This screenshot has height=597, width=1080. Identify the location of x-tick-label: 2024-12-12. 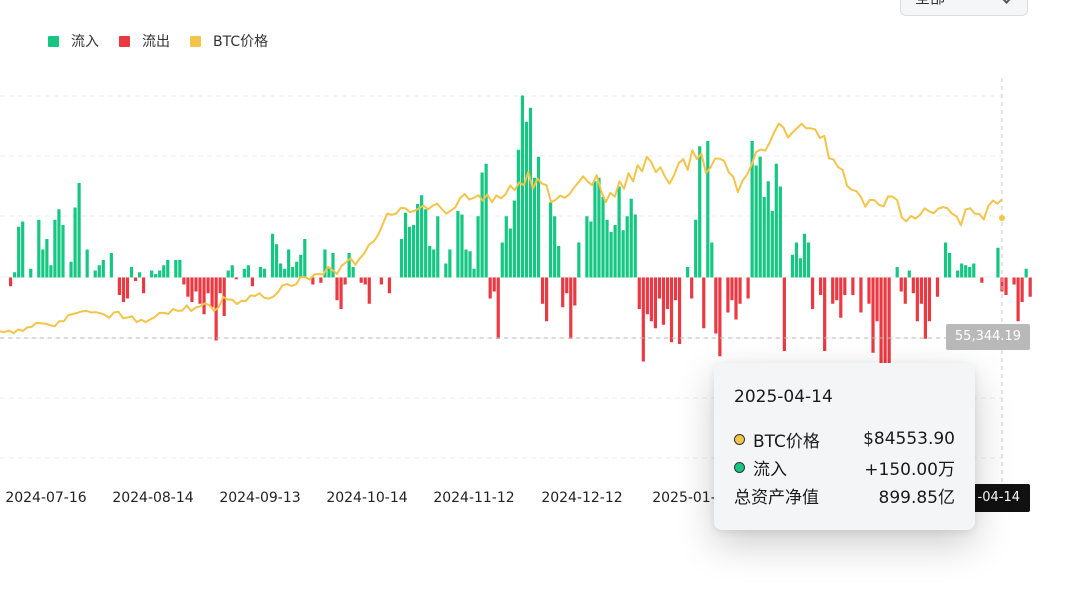
(581, 498).